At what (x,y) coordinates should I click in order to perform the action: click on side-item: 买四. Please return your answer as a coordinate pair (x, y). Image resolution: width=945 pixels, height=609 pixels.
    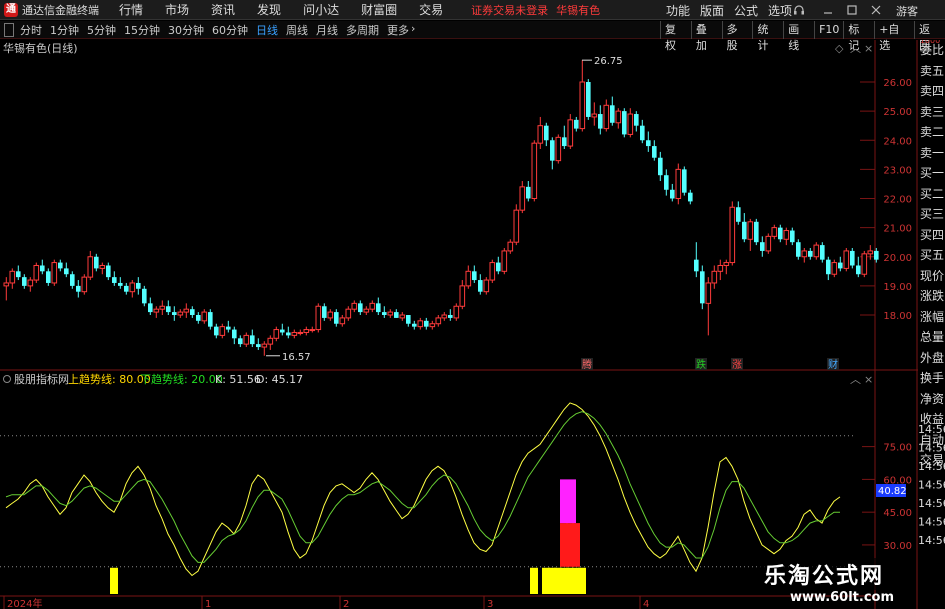
    Looking at the image, I should click on (931, 235).